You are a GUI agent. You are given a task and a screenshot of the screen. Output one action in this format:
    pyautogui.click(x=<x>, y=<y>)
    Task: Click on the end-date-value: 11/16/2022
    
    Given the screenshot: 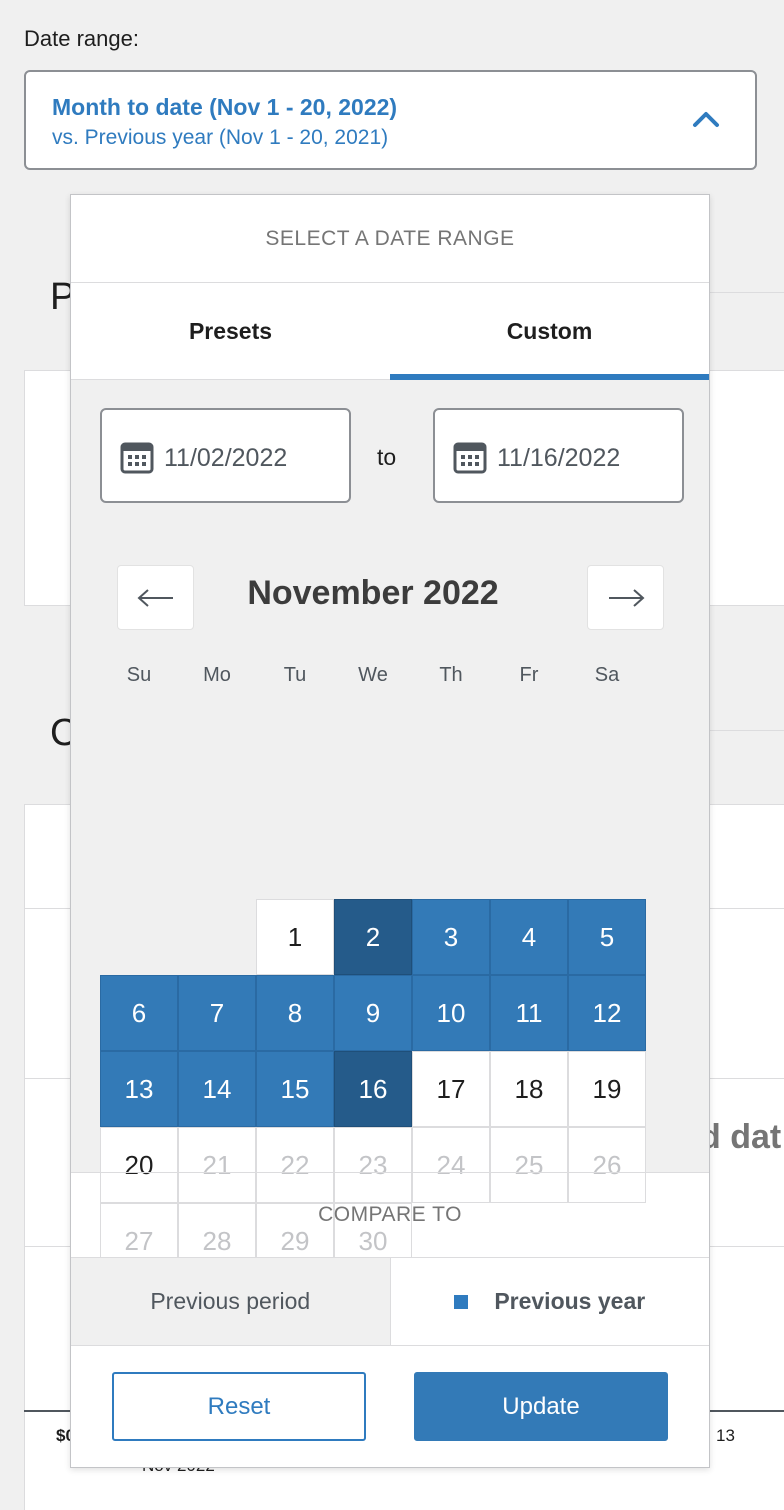 What is the action you would take?
    pyautogui.click(x=559, y=458)
    